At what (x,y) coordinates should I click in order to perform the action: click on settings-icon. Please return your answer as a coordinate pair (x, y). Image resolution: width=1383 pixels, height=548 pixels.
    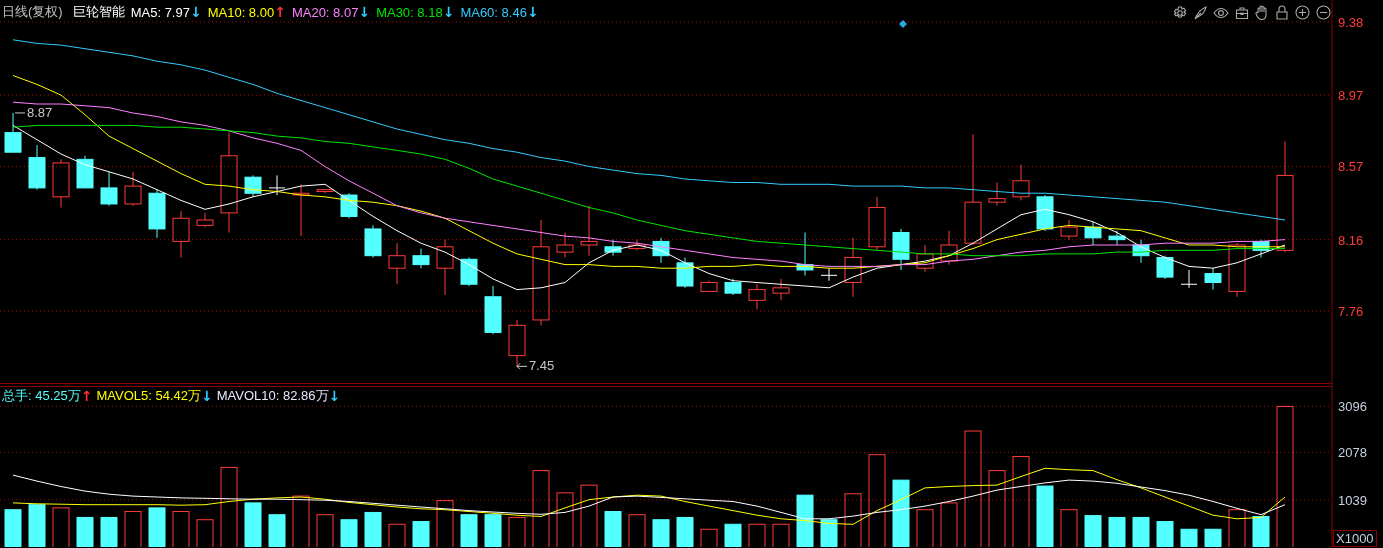
    Looking at the image, I should click on (1180, 12).